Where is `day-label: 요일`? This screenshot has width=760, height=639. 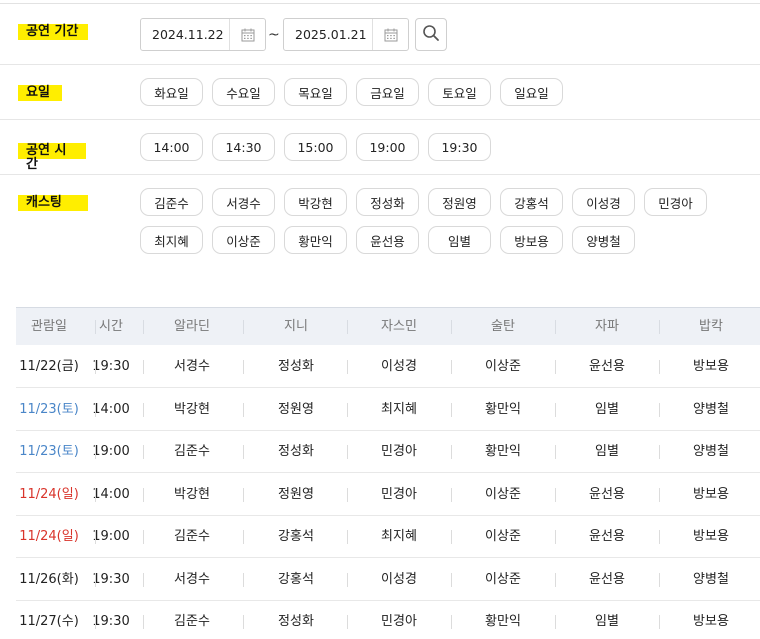 day-label: 요일 is located at coordinates (40, 93).